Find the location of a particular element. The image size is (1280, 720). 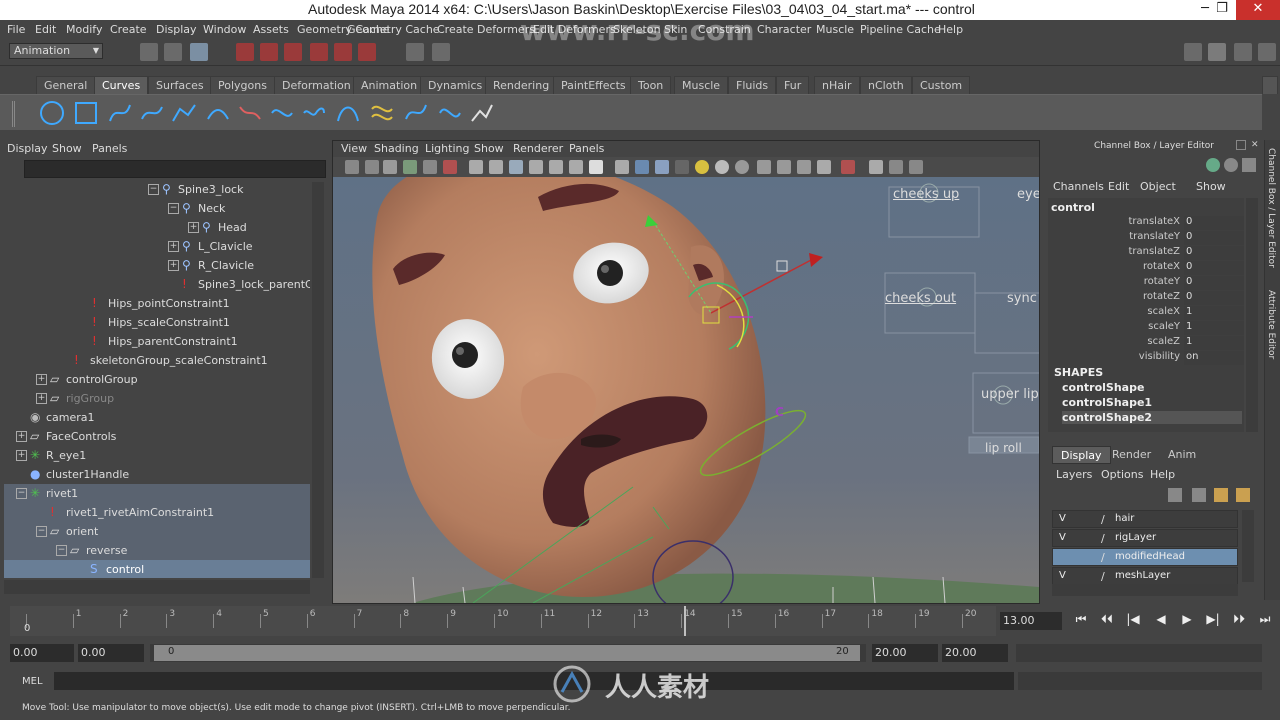

ep-curve-icon is located at coordinates (152, 113).